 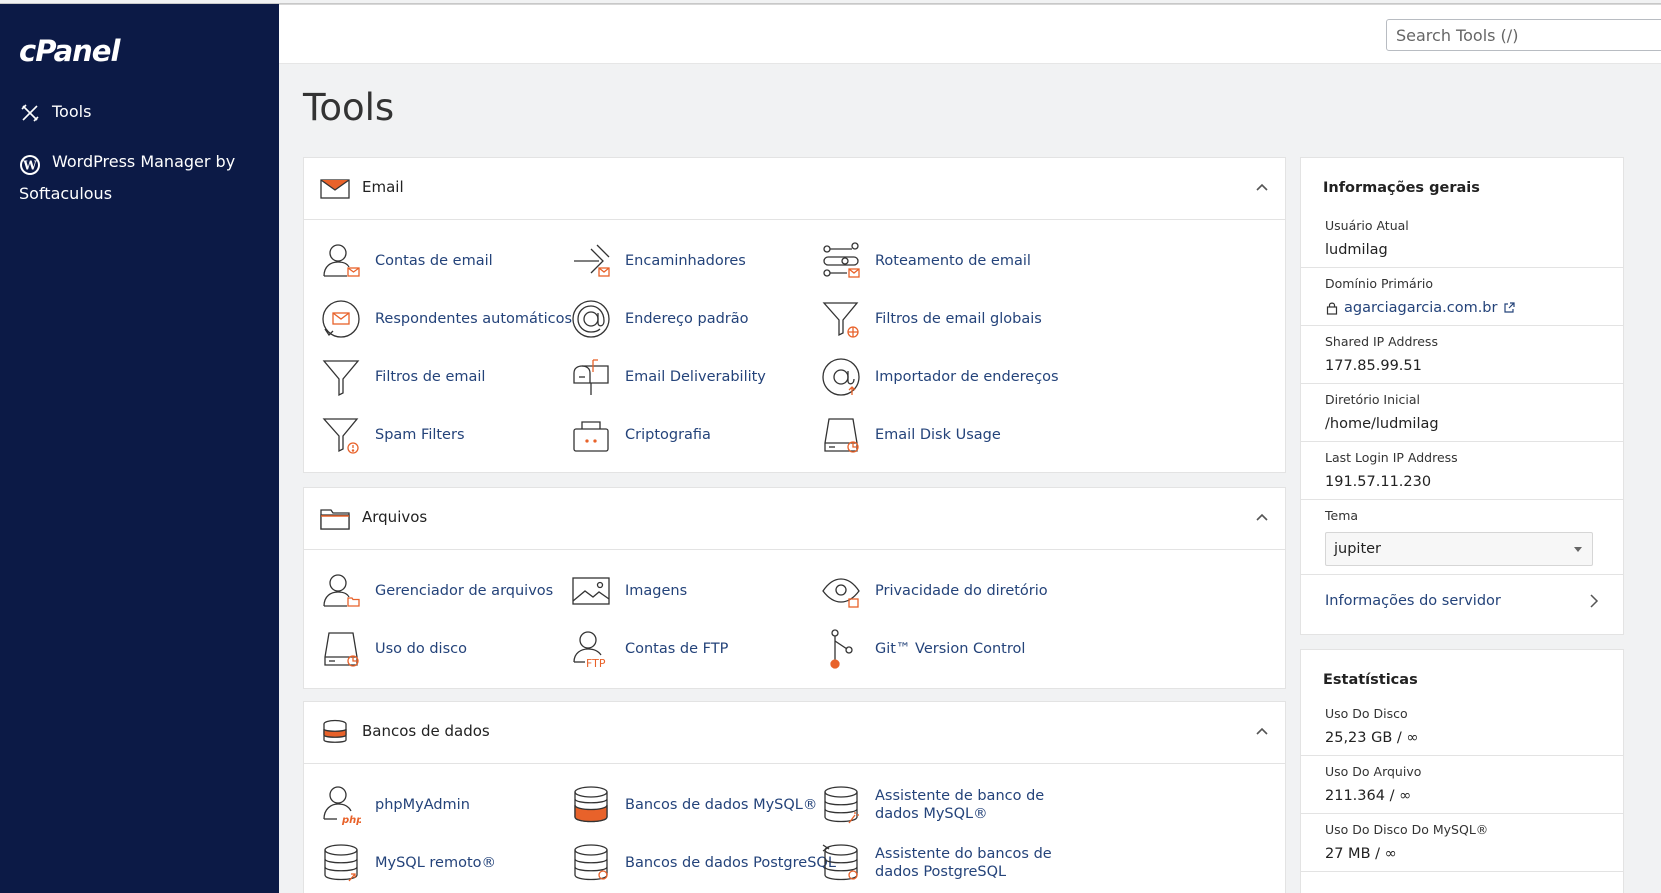 I want to click on primary-domain-link: agarciagarcia.com.br, so click(x=1462, y=309).